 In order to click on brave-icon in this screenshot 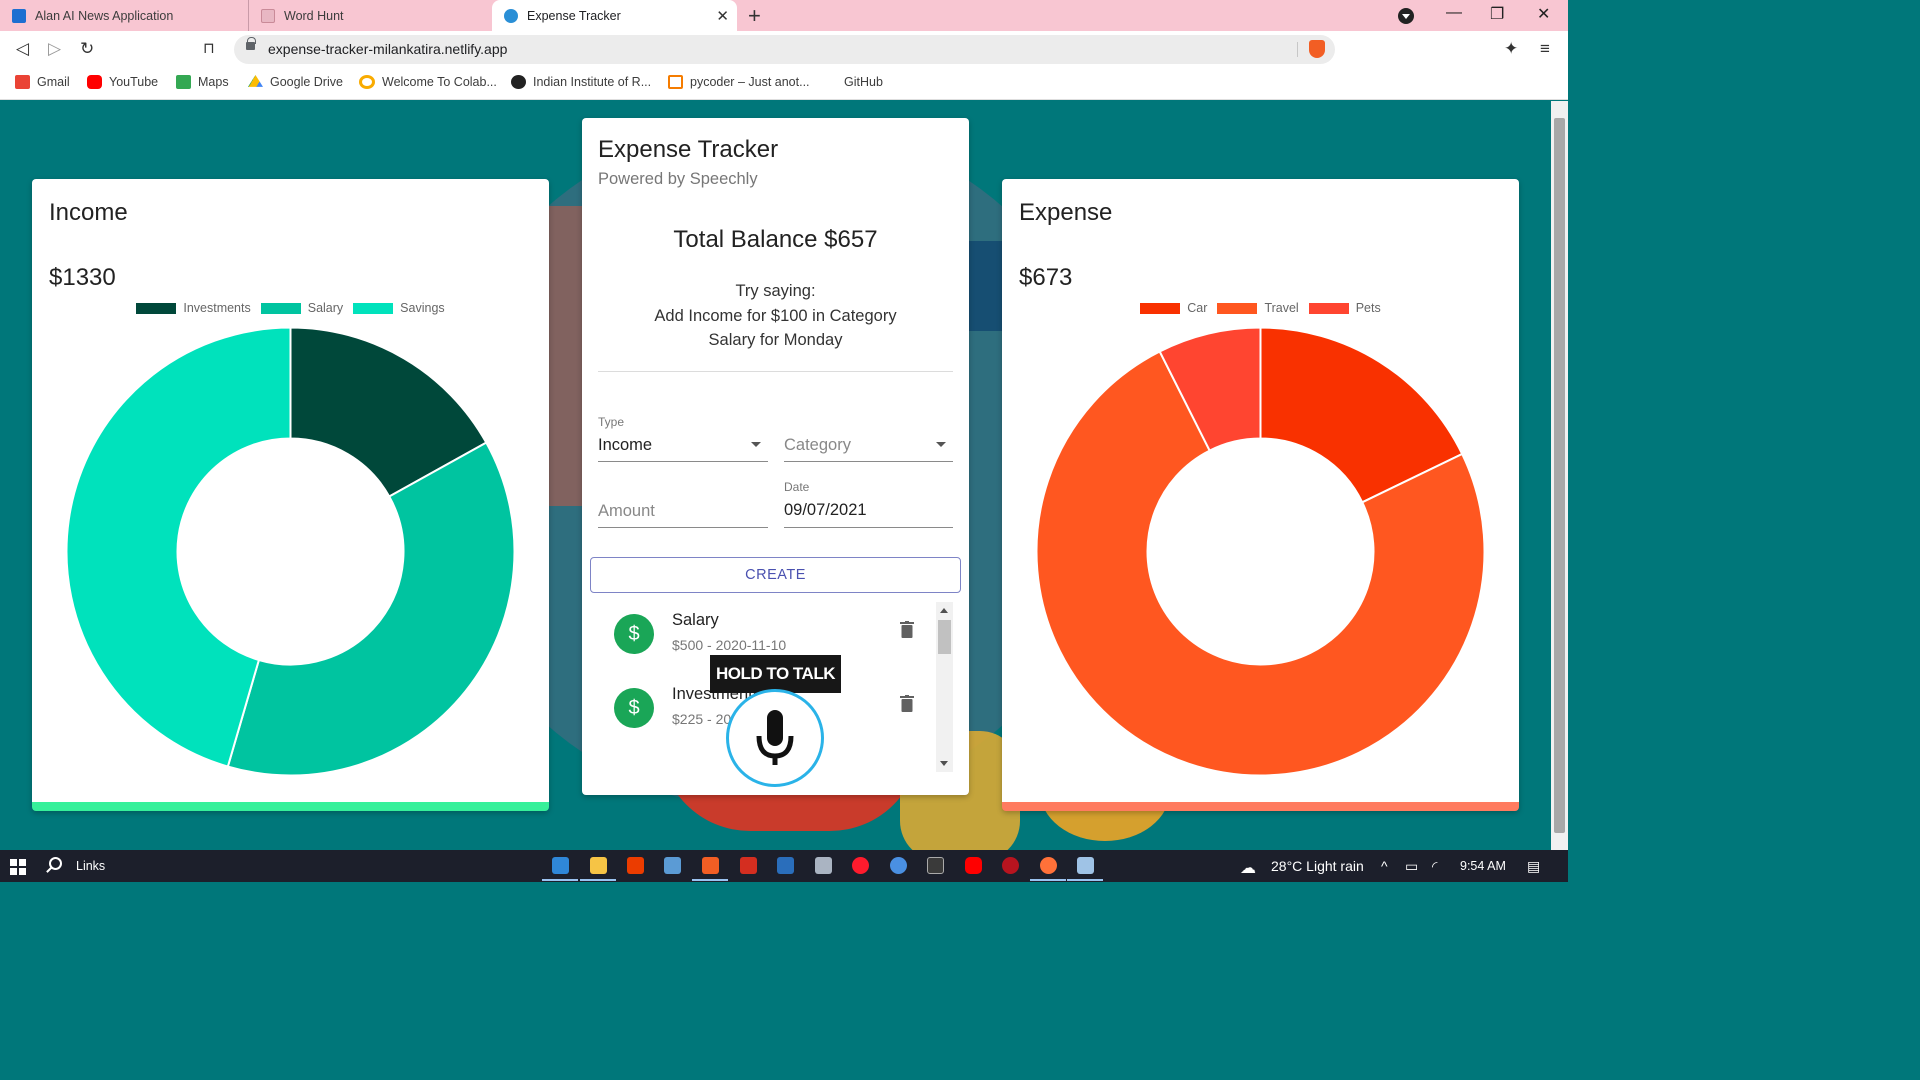, I will do `click(710, 865)`.